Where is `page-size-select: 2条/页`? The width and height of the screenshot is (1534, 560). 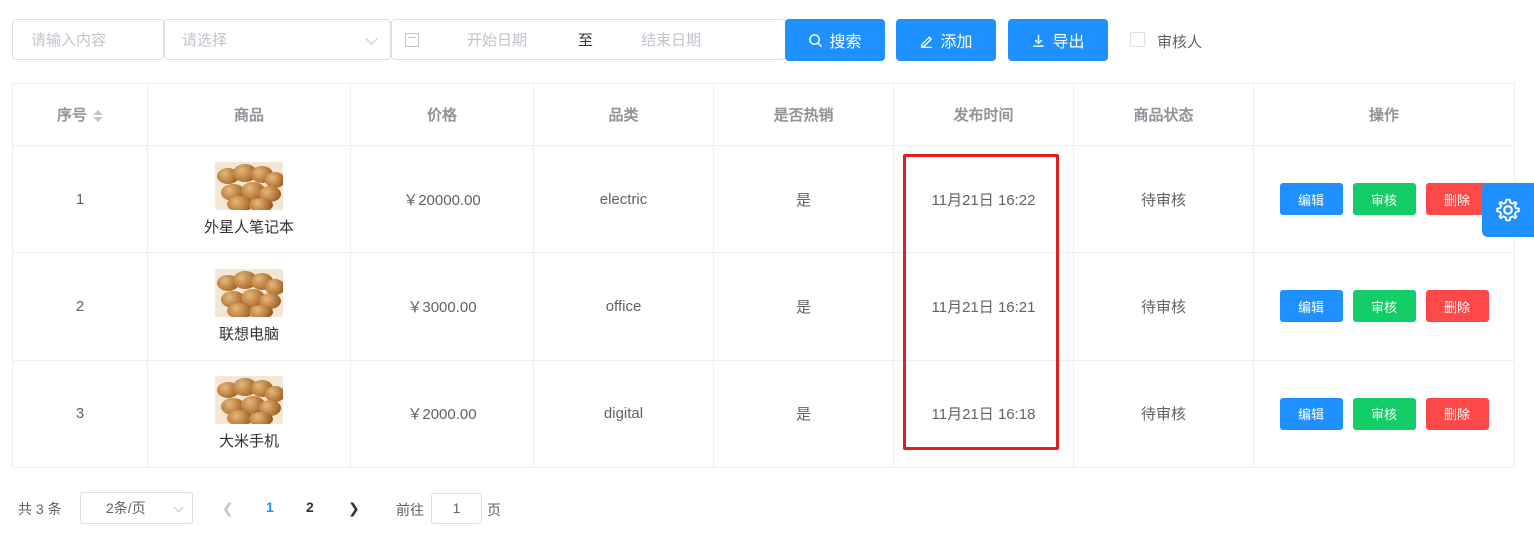 page-size-select: 2条/页 is located at coordinates (136, 508).